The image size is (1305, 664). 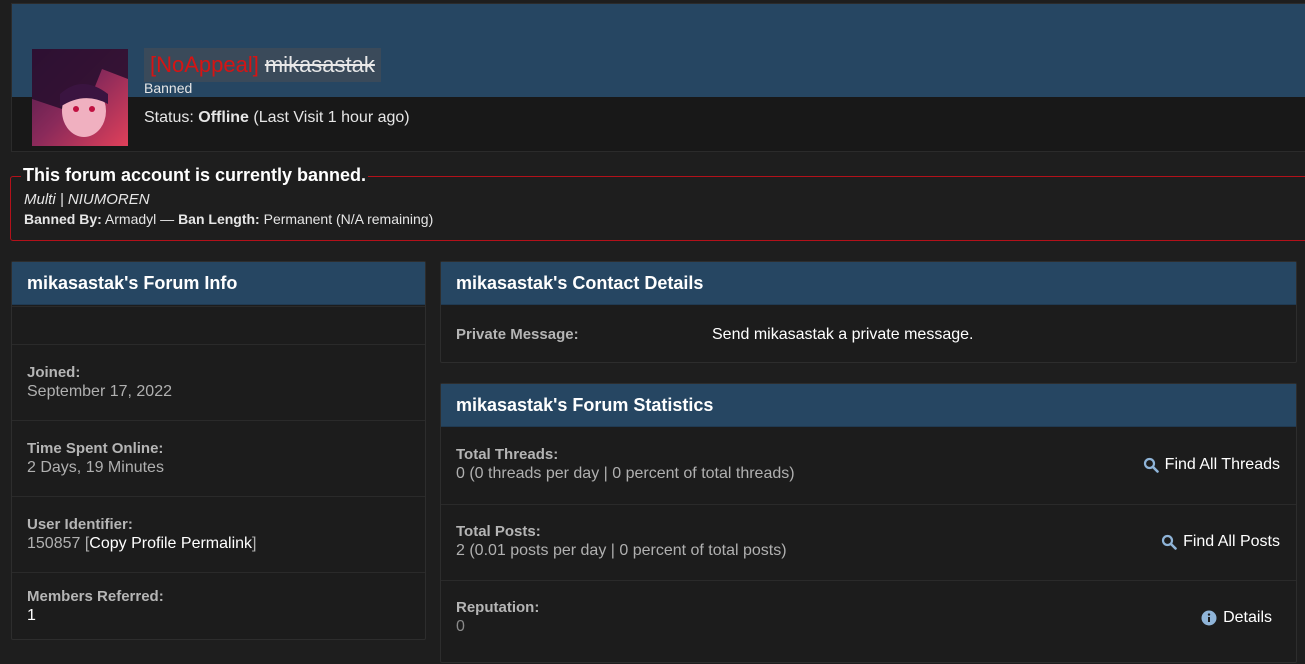 I want to click on reputation-row: Reputation: 0 Details, so click(x=868, y=622).